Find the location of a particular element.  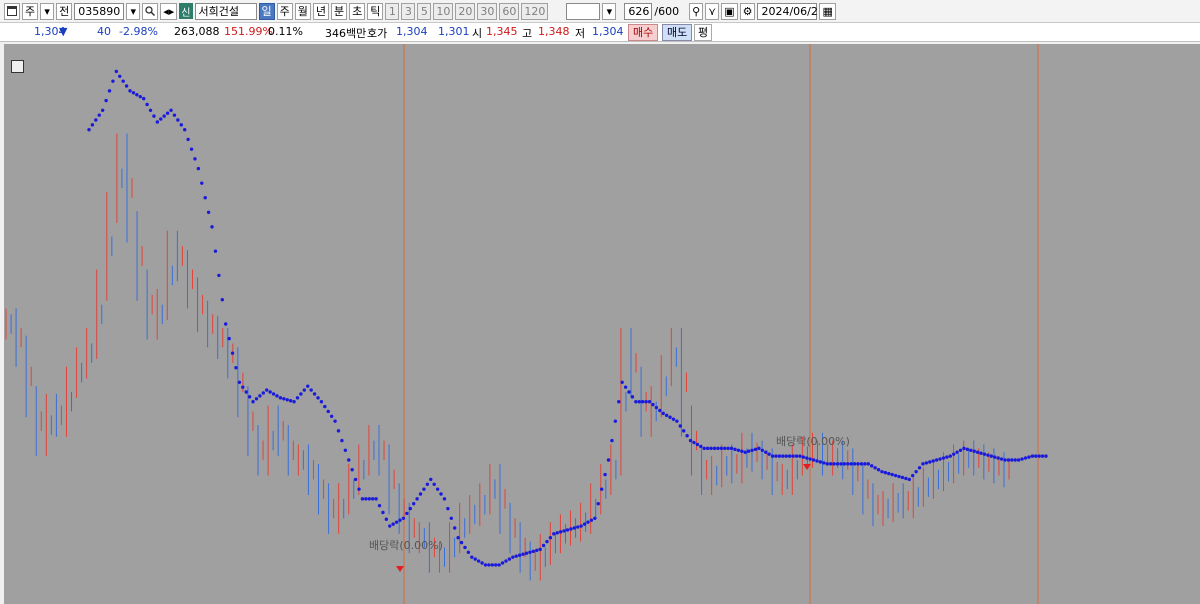

count-total: /600 is located at coordinates (667, 11).